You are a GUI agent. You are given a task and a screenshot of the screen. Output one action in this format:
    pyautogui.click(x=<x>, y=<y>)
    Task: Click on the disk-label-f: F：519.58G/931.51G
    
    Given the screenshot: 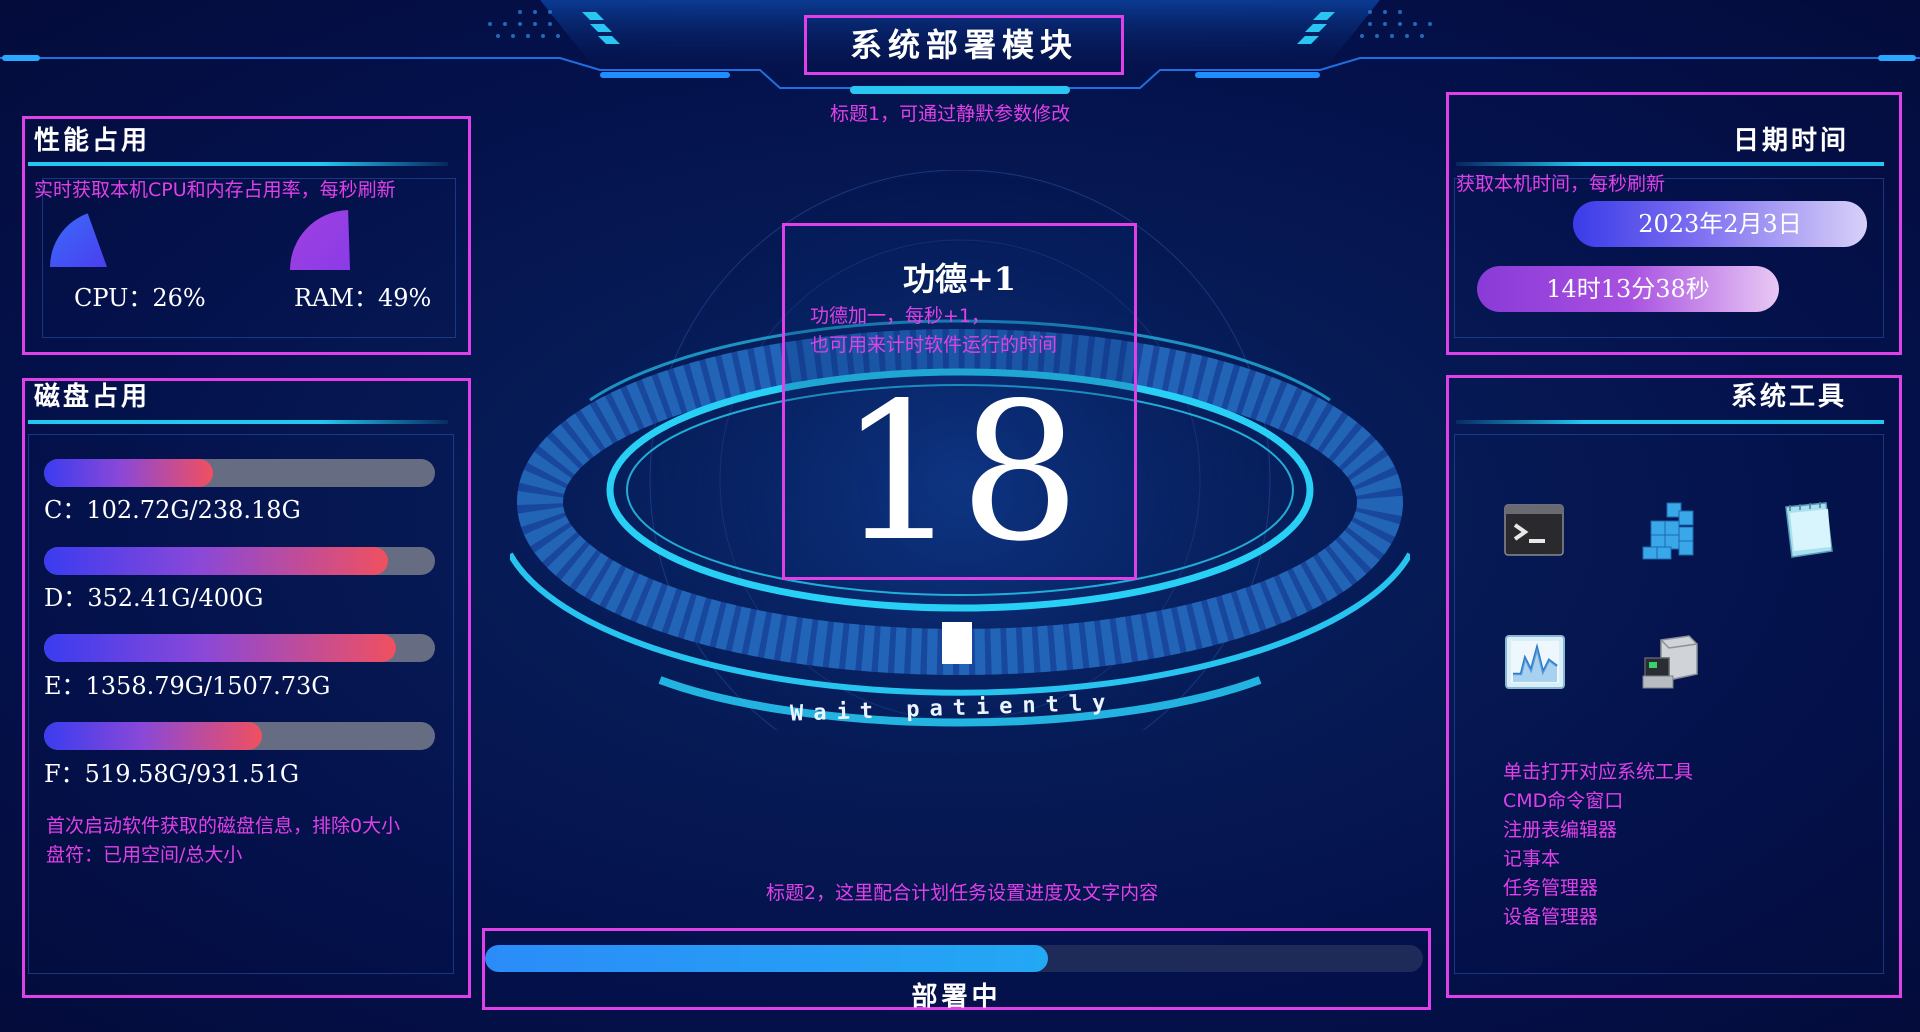 What is the action you would take?
    pyautogui.click(x=172, y=774)
    